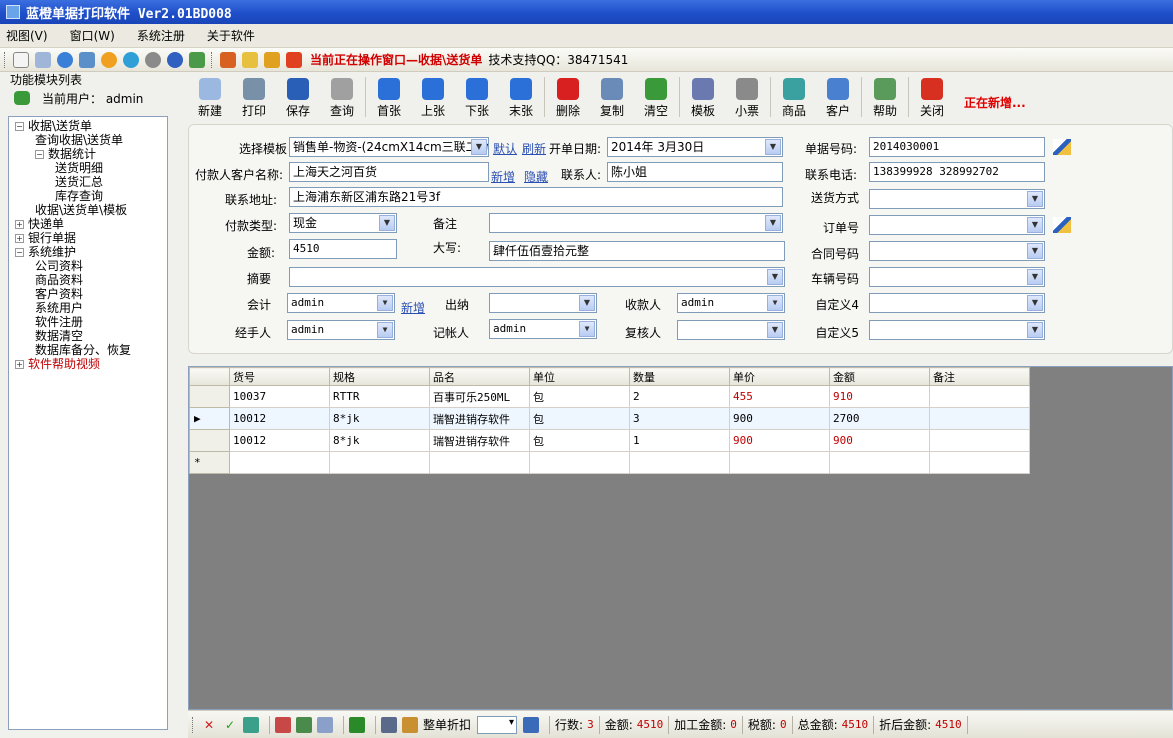  Describe the element at coordinates (579, 376) in the screenshot. I see `column-header: 单位` at that location.